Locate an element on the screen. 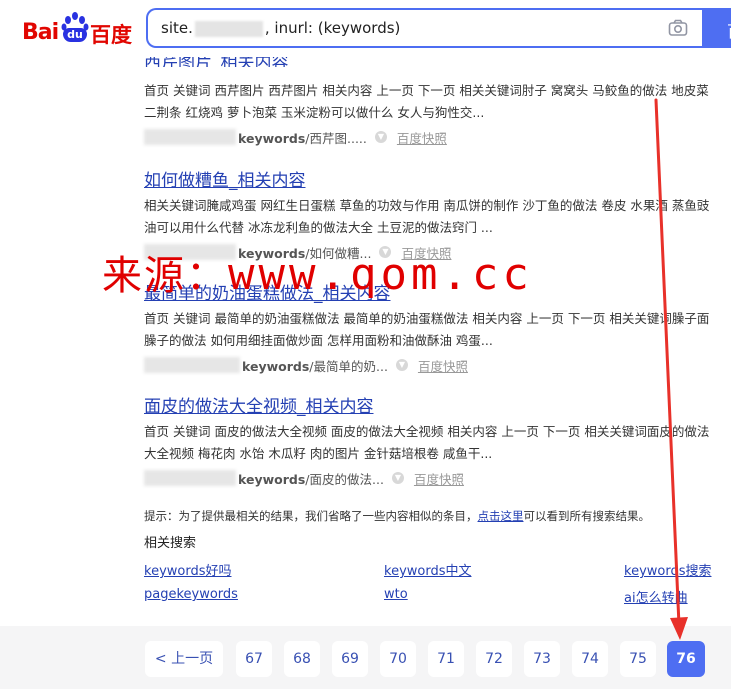 Image resolution: width=731 pixels, height=689 pixels. header: Bai du 百度 site. , inurl: (keywords) 百 is located at coordinates (365, 31).